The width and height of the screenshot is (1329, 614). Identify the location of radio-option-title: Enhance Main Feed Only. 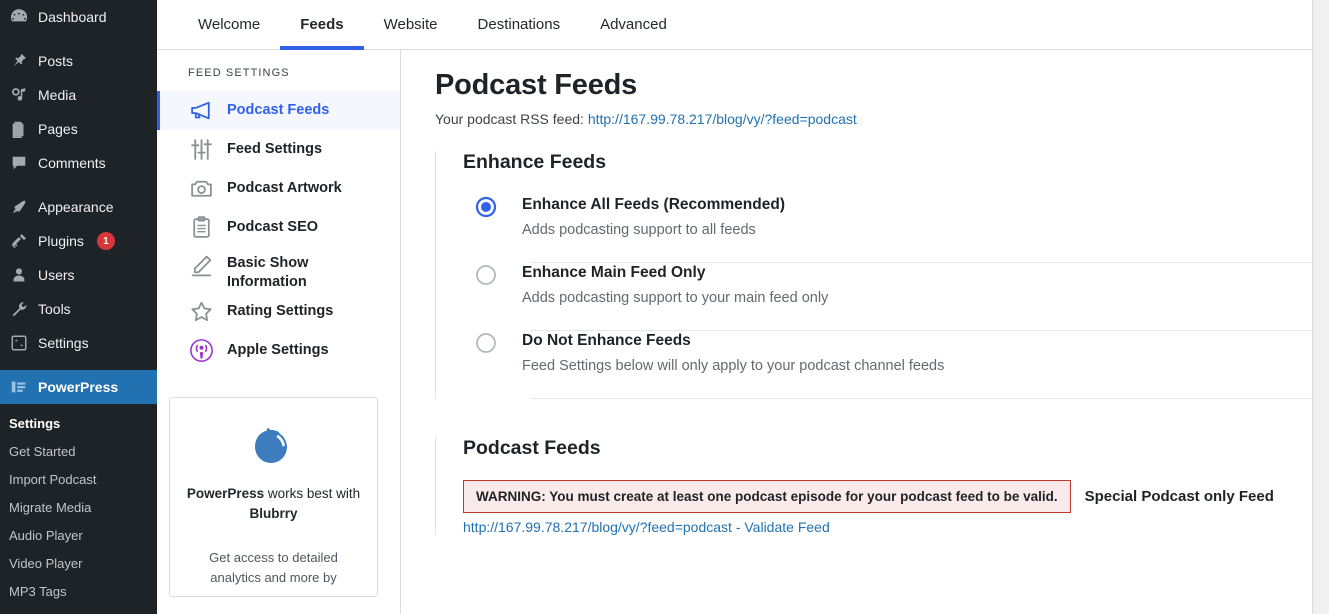
(614, 272).